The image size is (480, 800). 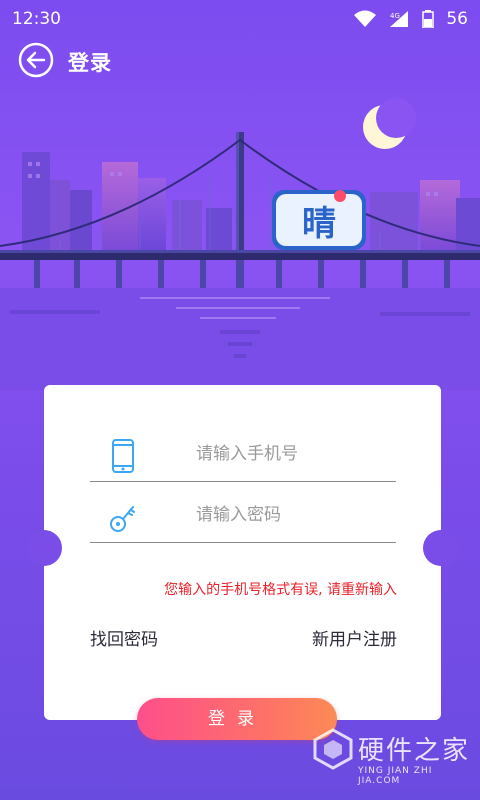 What do you see at coordinates (122, 519) in the screenshot?
I see `key-icon` at bounding box center [122, 519].